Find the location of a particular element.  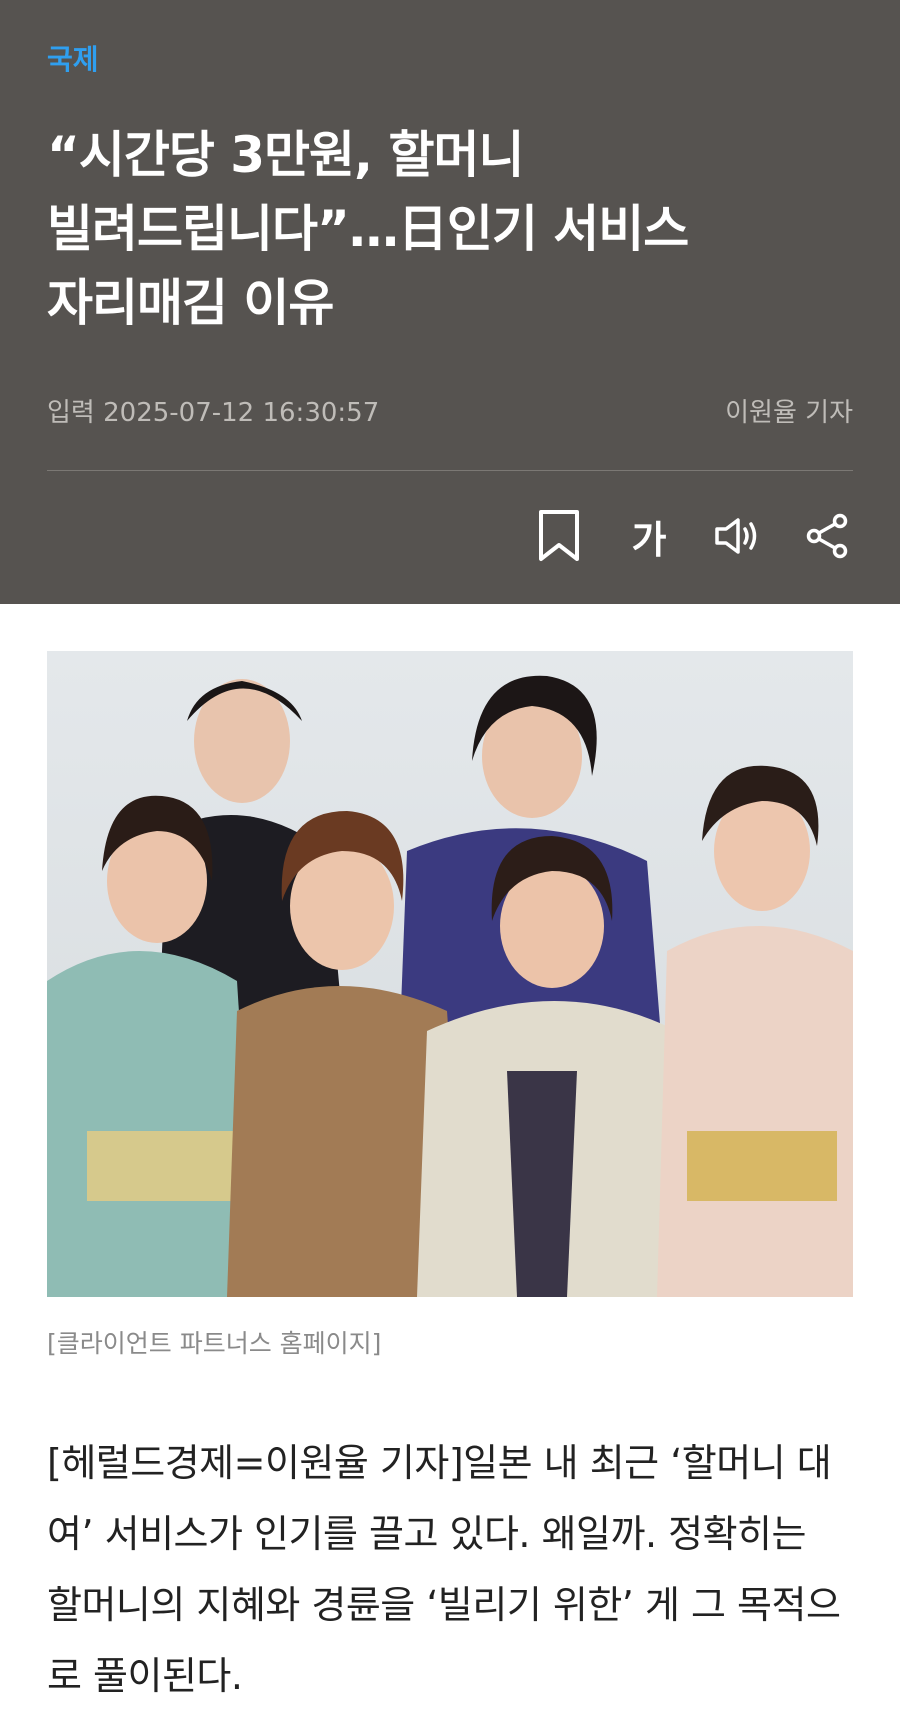

body-line: 여’ 서비스가 인기를 끌고 있다. 왜일까. 정확히는 is located at coordinates (426, 1534).